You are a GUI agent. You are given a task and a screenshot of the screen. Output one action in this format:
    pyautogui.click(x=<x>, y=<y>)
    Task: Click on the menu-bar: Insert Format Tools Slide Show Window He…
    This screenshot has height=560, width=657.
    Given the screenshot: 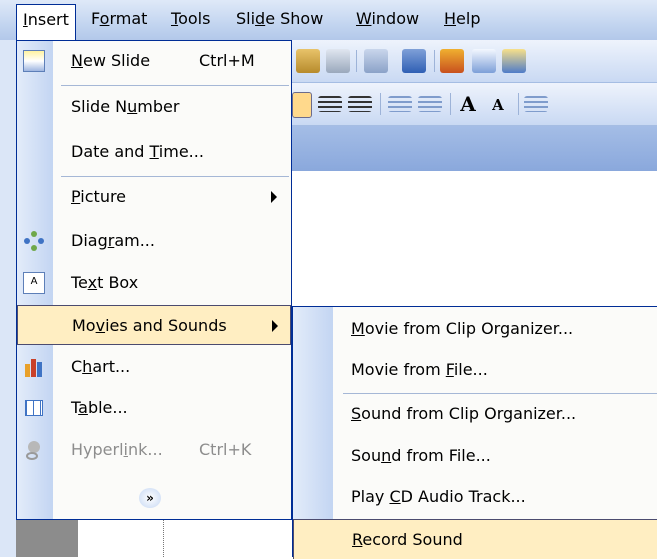 What is the action you would take?
    pyautogui.click(x=328, y=20)
    